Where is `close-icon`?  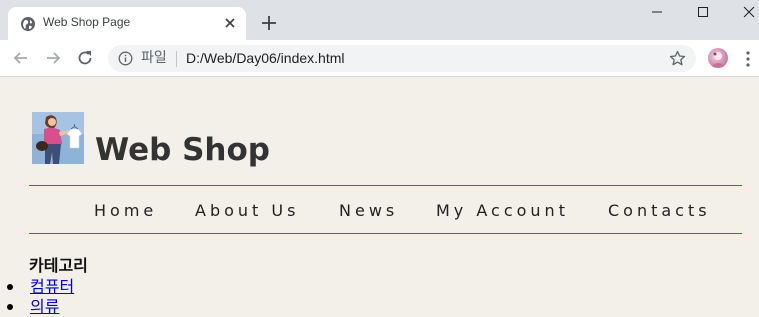 close-icon is located at coordinates (230, 23).